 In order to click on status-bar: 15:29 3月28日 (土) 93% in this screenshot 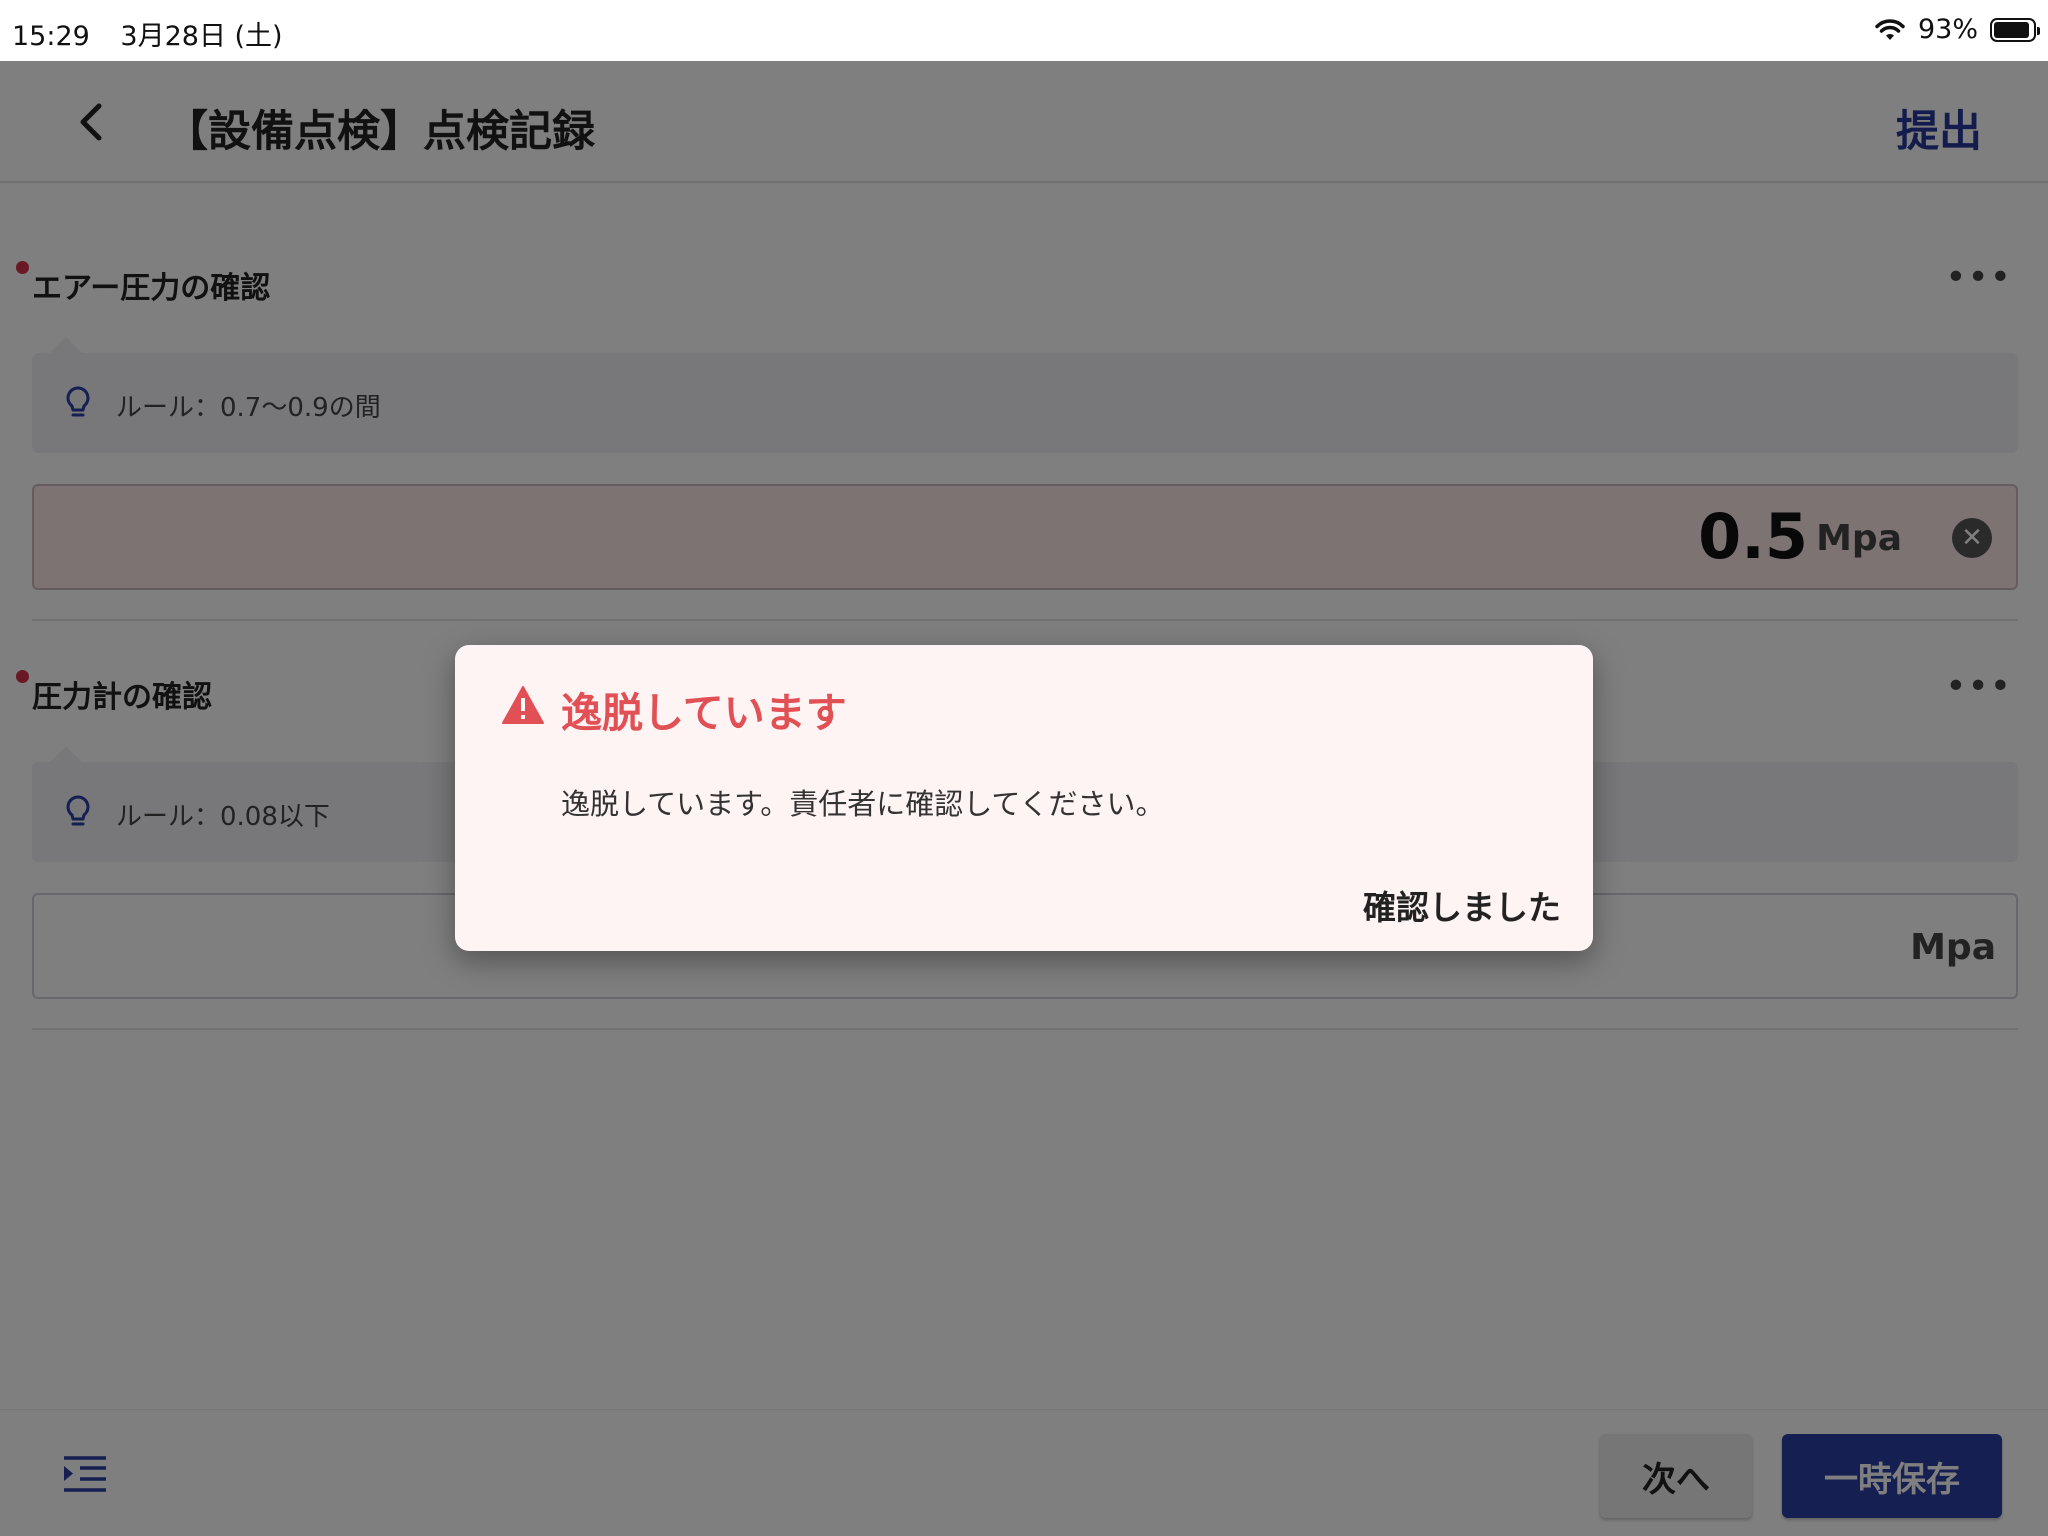, I will do `click(1024, 30)`.